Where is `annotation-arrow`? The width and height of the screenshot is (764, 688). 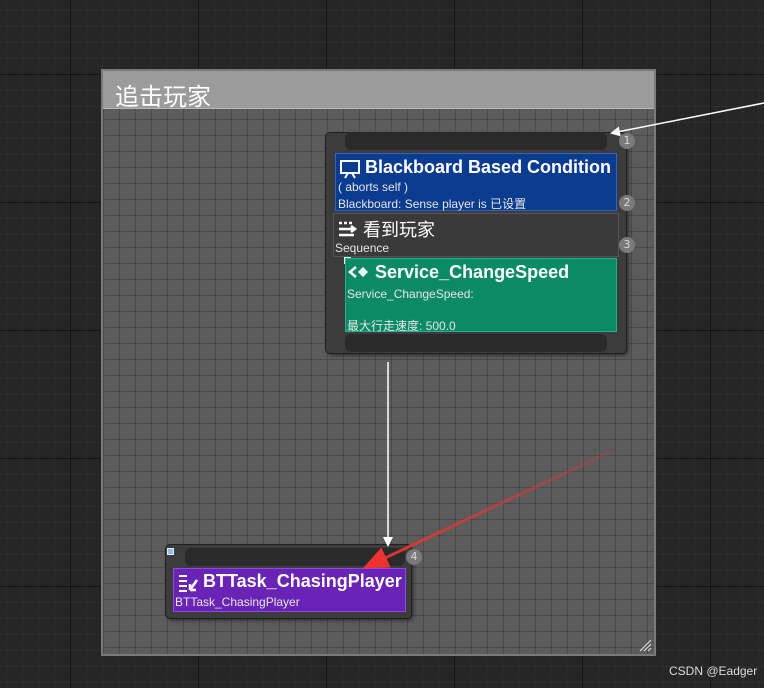 annotation-arrow is located at coordinates (486, 509).